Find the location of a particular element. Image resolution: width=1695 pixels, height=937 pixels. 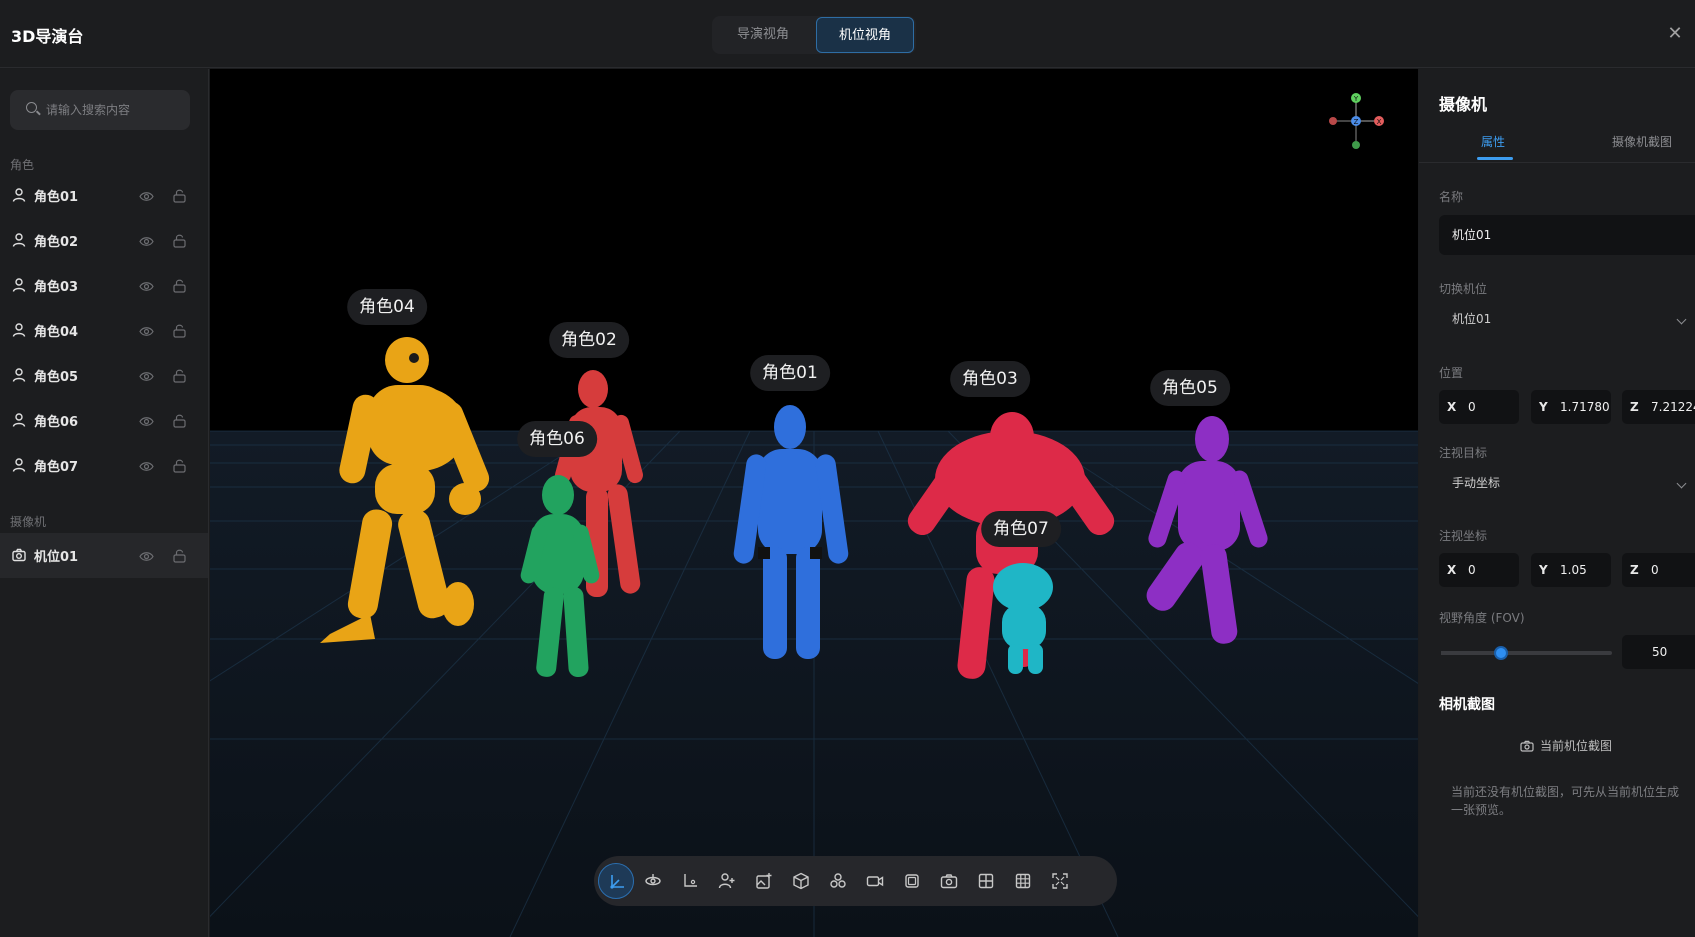

sidebar-item-char01: 角色01 is located at coordinates (104, 195).